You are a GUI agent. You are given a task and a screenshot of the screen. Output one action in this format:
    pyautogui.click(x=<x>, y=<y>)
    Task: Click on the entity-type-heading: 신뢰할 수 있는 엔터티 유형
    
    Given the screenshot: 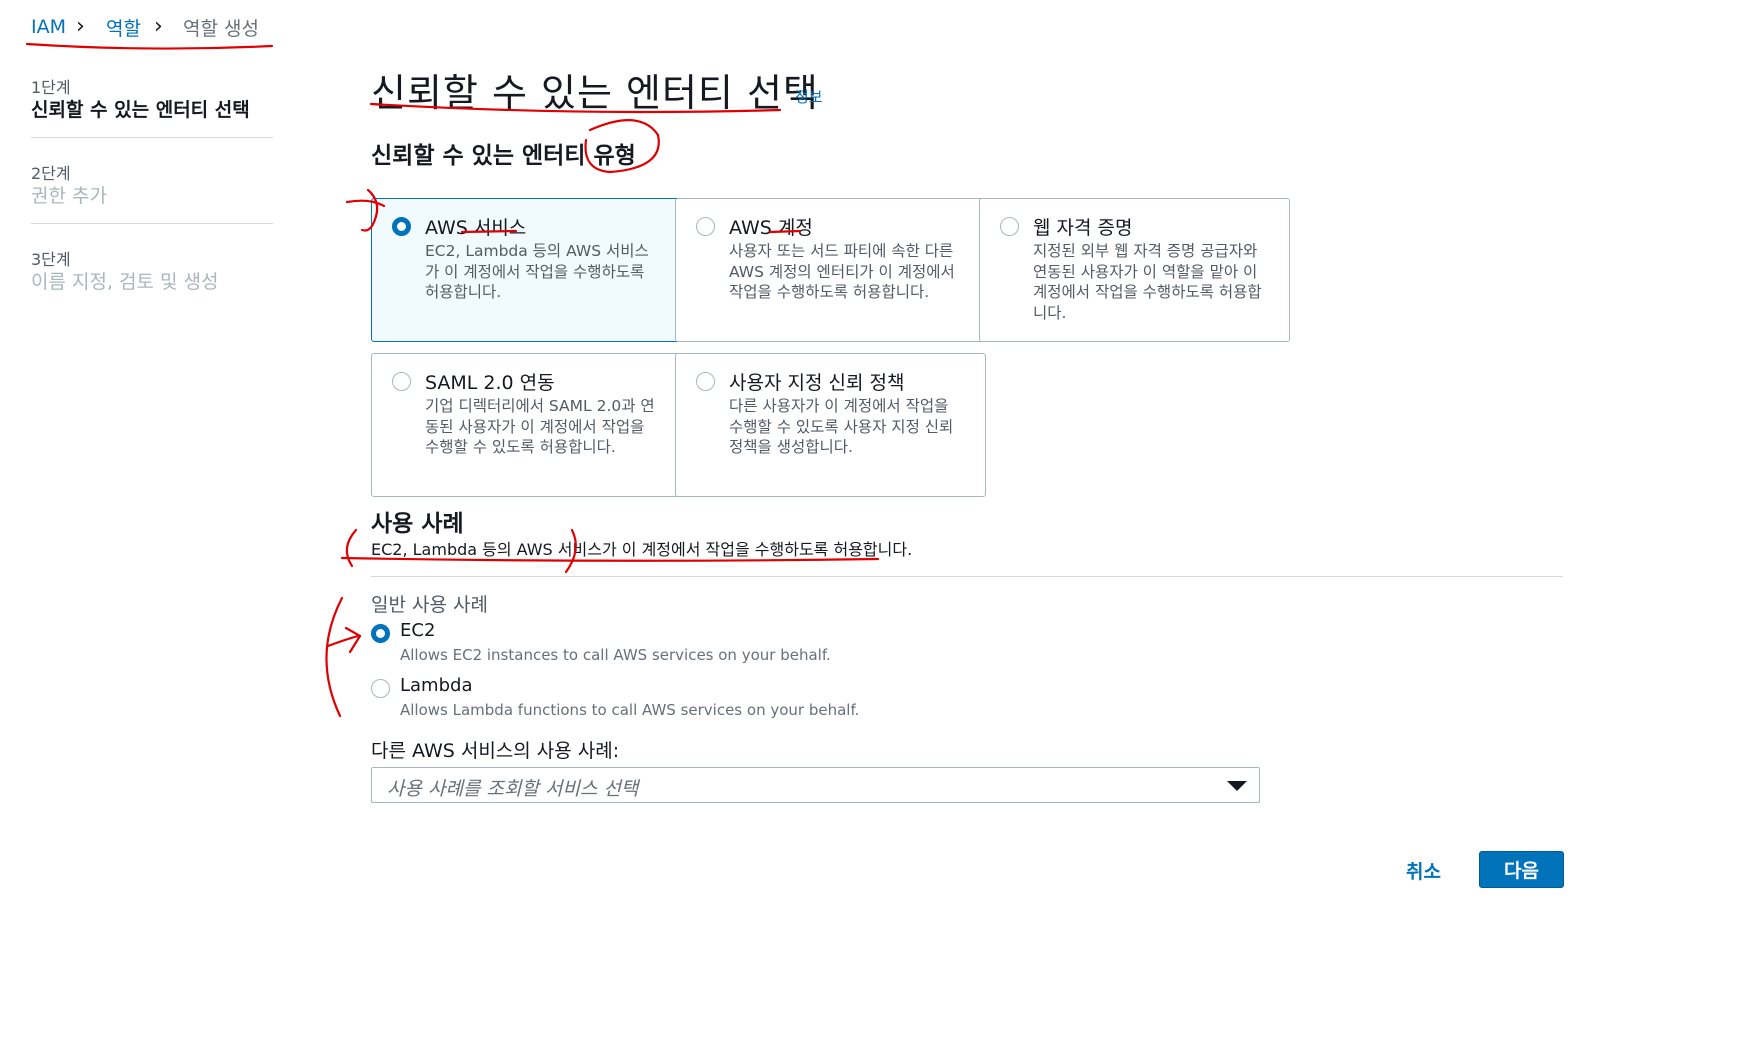 What is the action you would take?
    pyautogui.click(x=503, y=156)
    